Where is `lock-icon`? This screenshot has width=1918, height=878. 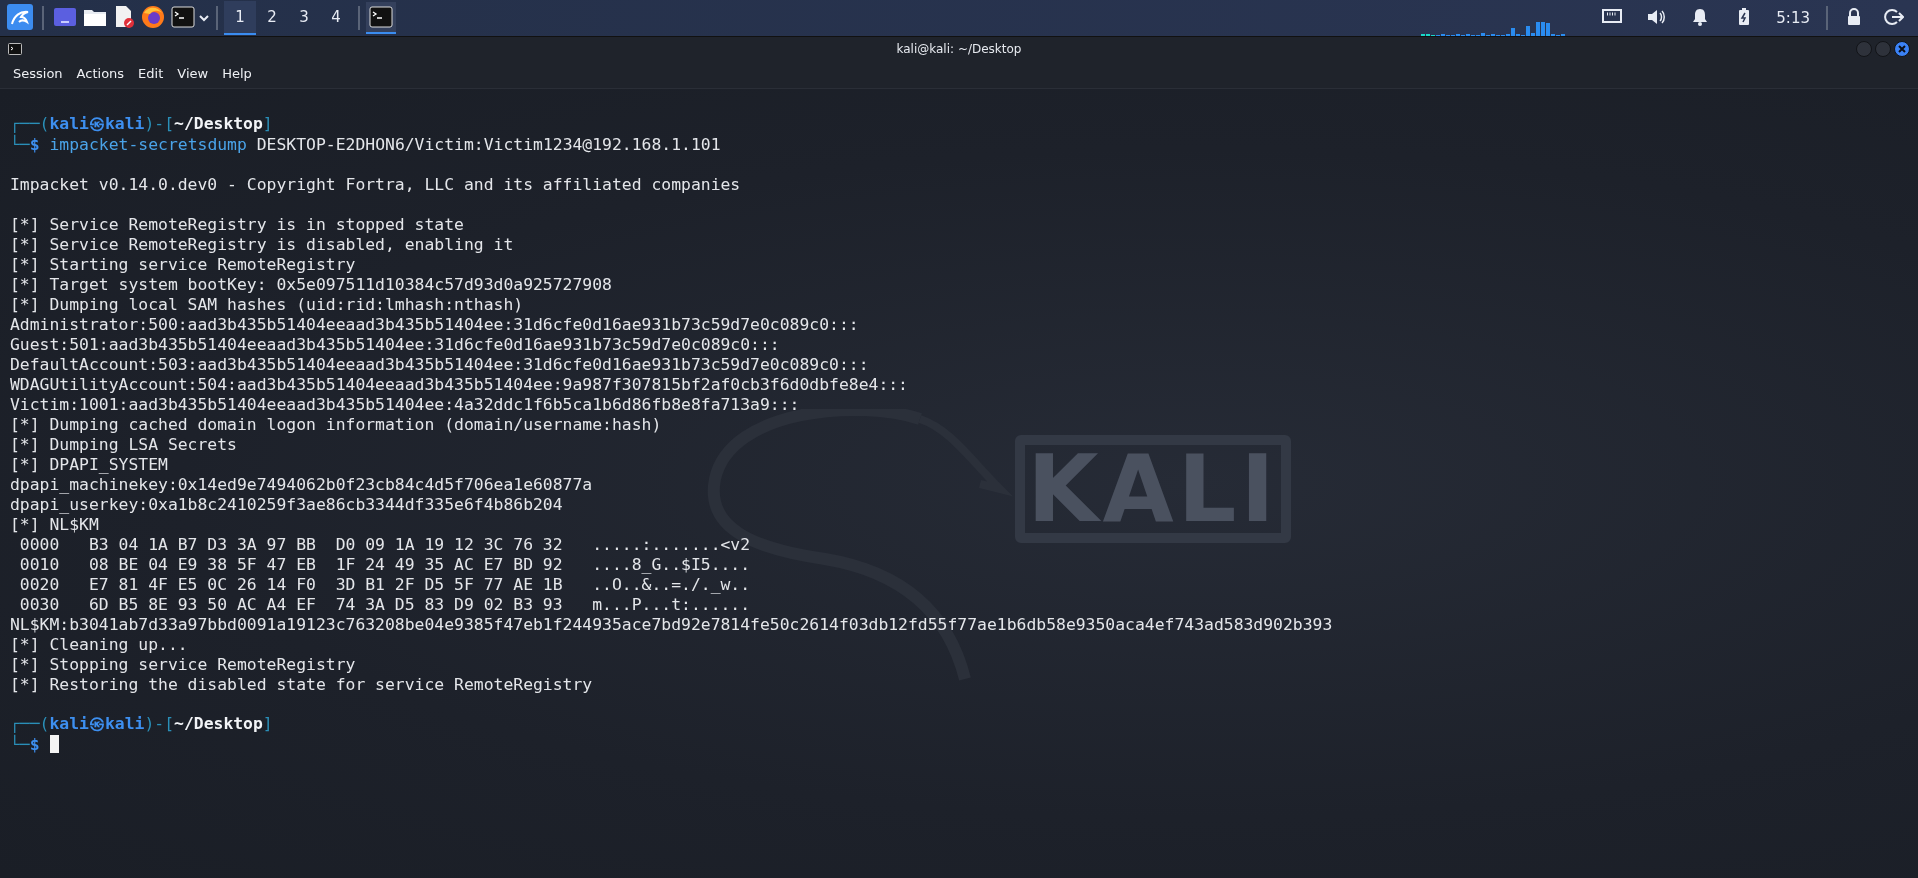 lock-icon is located at coordinates (1854, 17).